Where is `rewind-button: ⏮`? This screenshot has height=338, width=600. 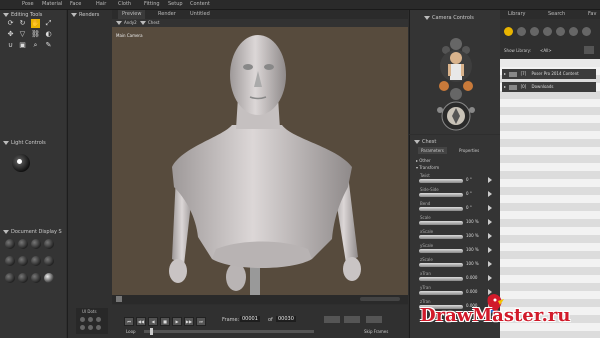 rewind-button: ⏮ is located at coordinates (129, 321).